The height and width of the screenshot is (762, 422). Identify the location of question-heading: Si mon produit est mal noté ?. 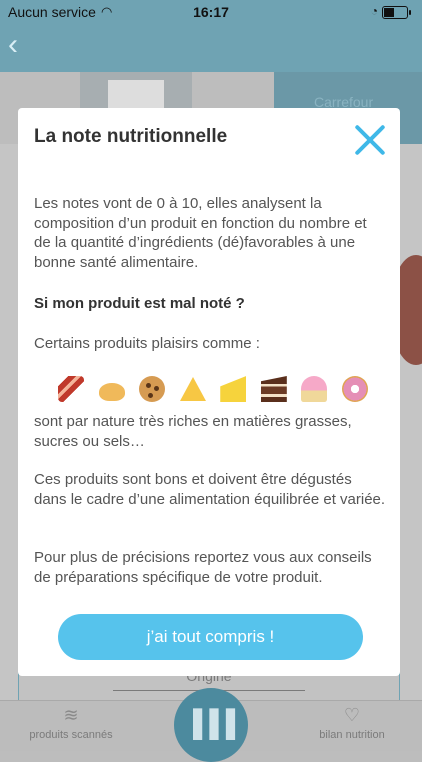
(139, 303).